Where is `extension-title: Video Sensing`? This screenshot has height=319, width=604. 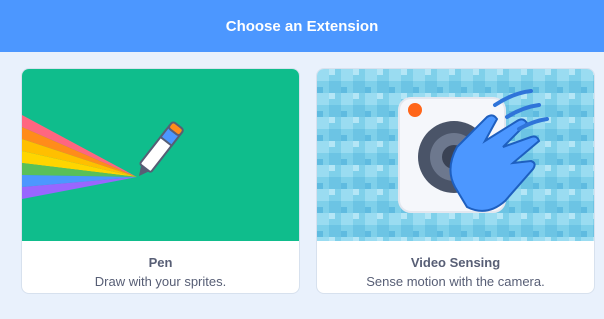 extension-title: Video Sensing is located at coordinates (455, 262).